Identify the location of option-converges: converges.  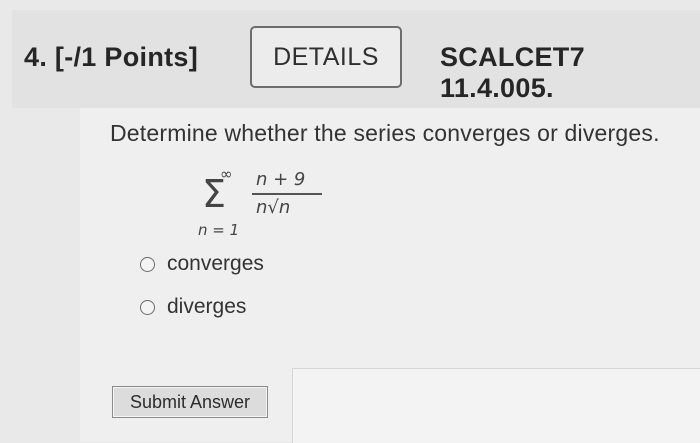
(202, 264).